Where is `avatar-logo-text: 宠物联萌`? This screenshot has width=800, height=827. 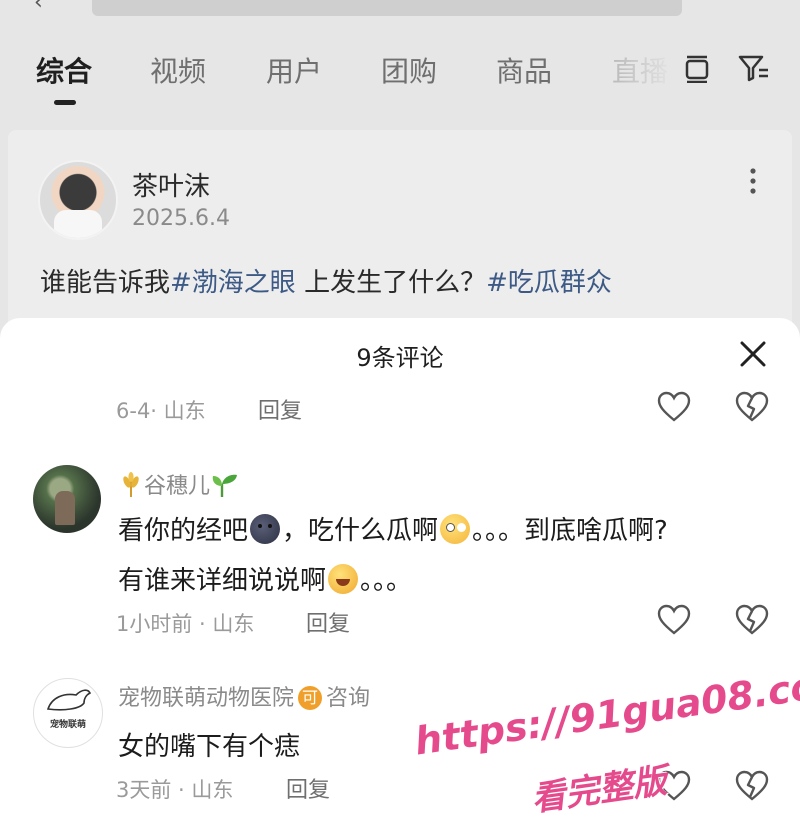 avatar-logo-text: 宠物联萌 is located at coordinates (67, 725).